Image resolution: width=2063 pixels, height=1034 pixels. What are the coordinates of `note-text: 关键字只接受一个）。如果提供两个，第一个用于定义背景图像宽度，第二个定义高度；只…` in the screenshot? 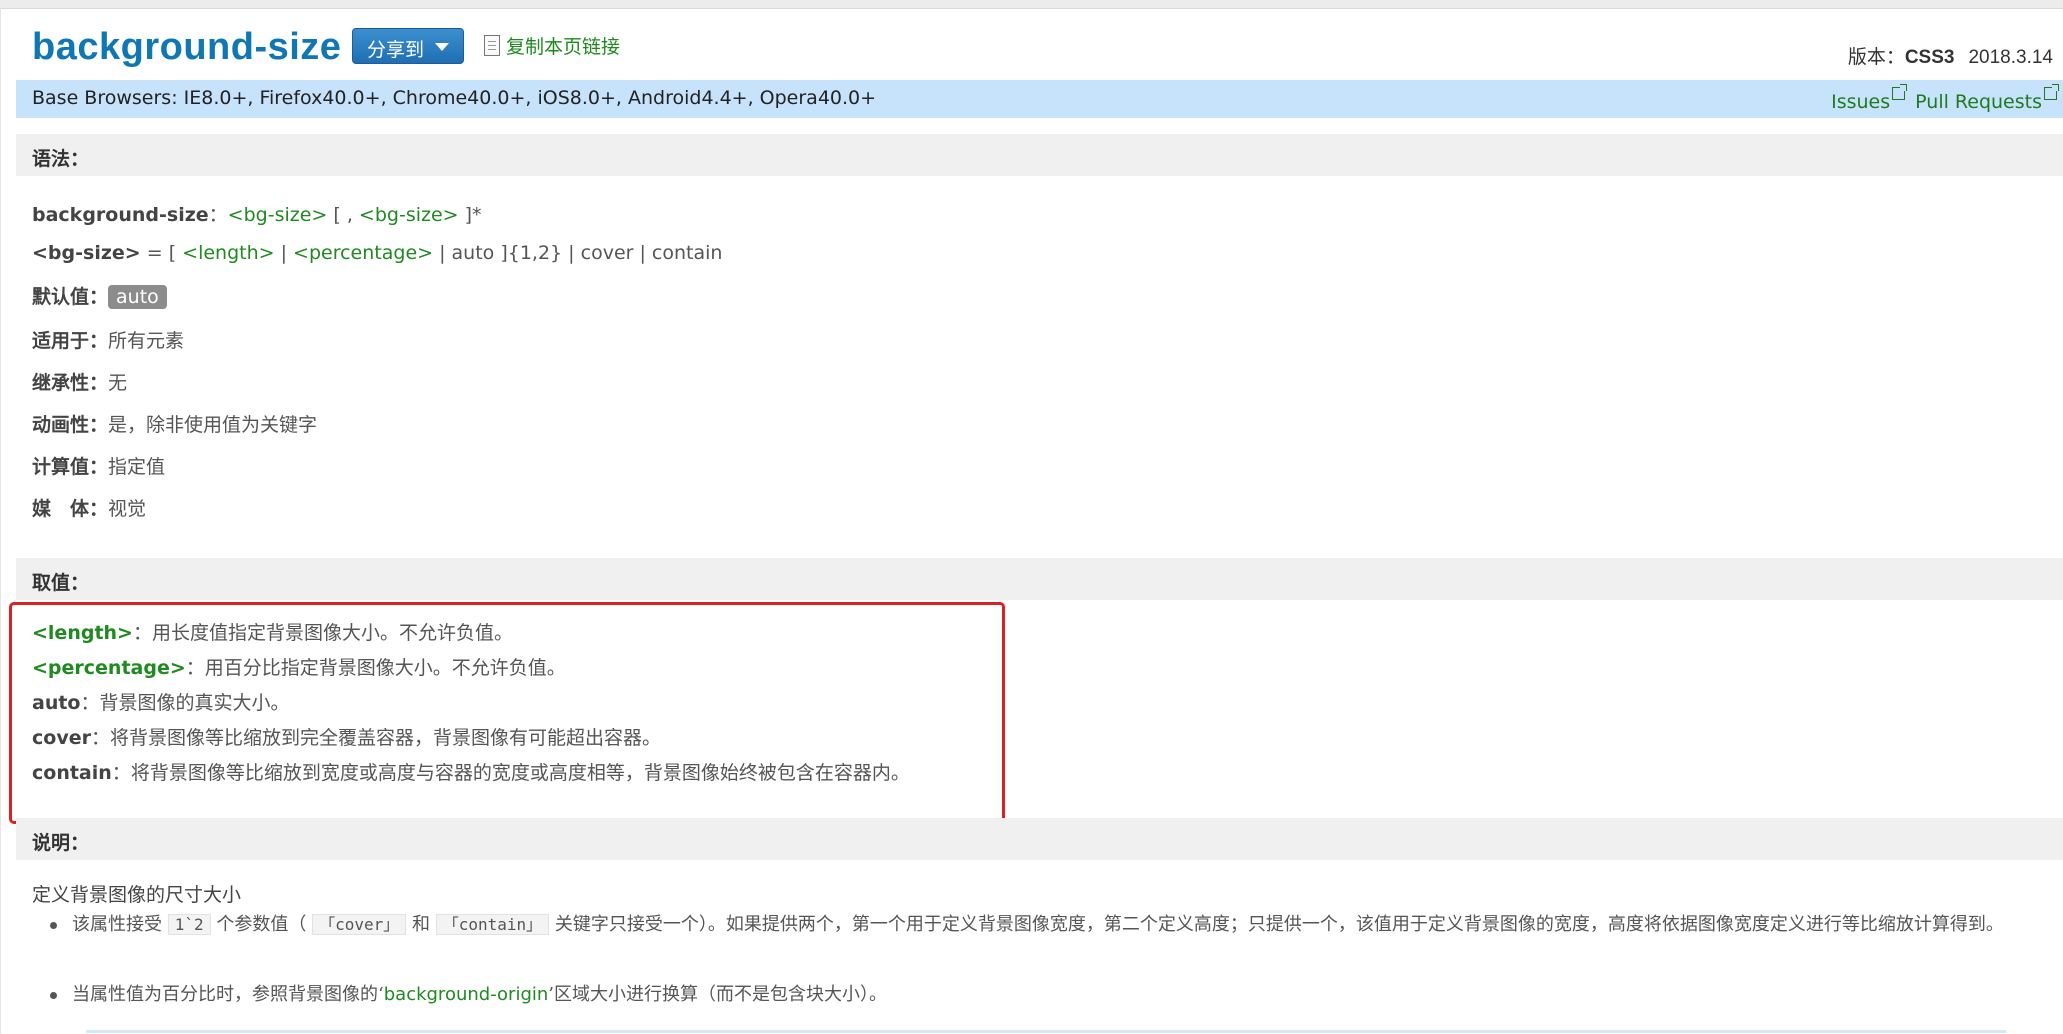 It's located at (1279, 924).